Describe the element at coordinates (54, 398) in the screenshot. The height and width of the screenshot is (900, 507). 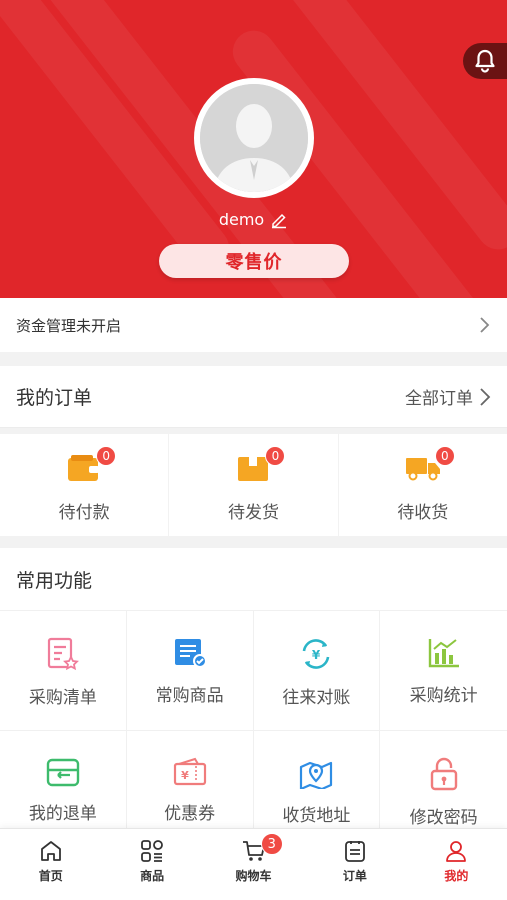
I see `my-orders-title: 我的订单` at that location.